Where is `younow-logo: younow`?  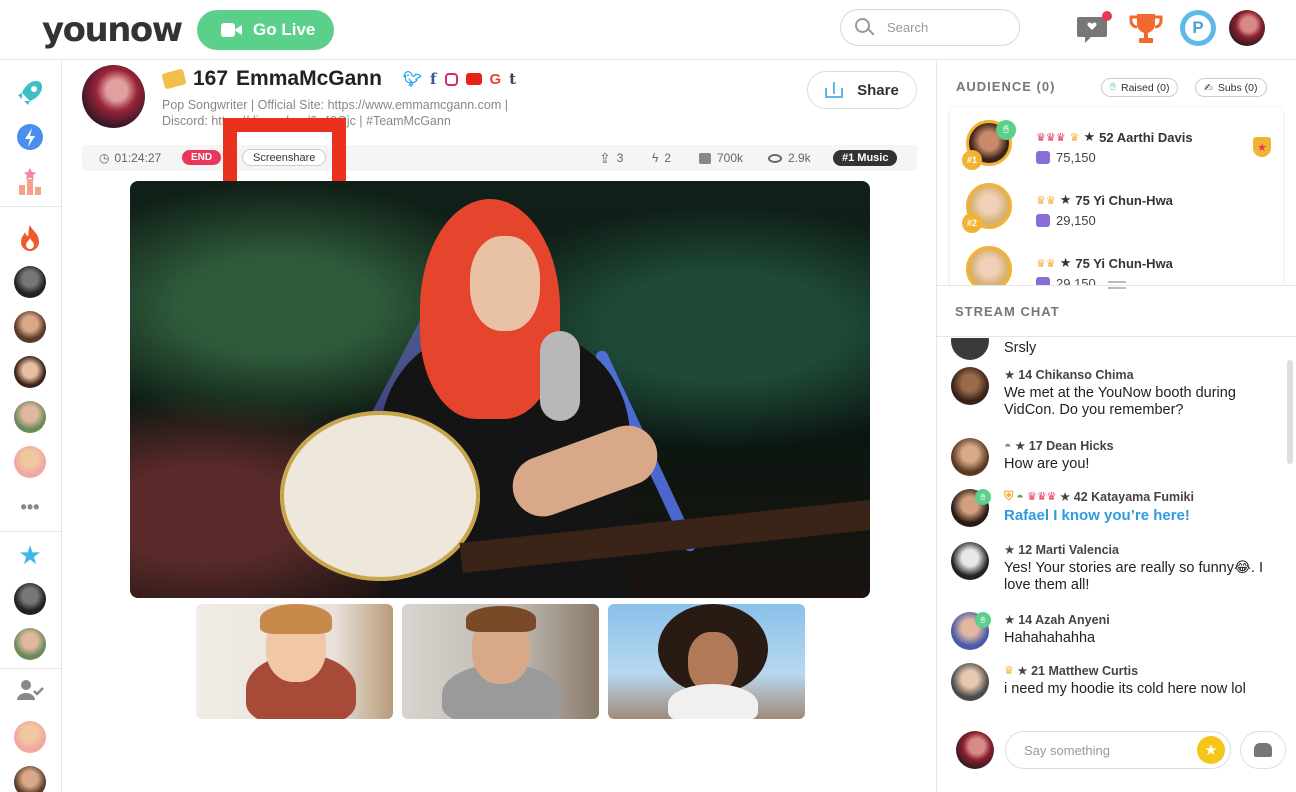
younow-logo: younow is located at coordinates (112, 30).